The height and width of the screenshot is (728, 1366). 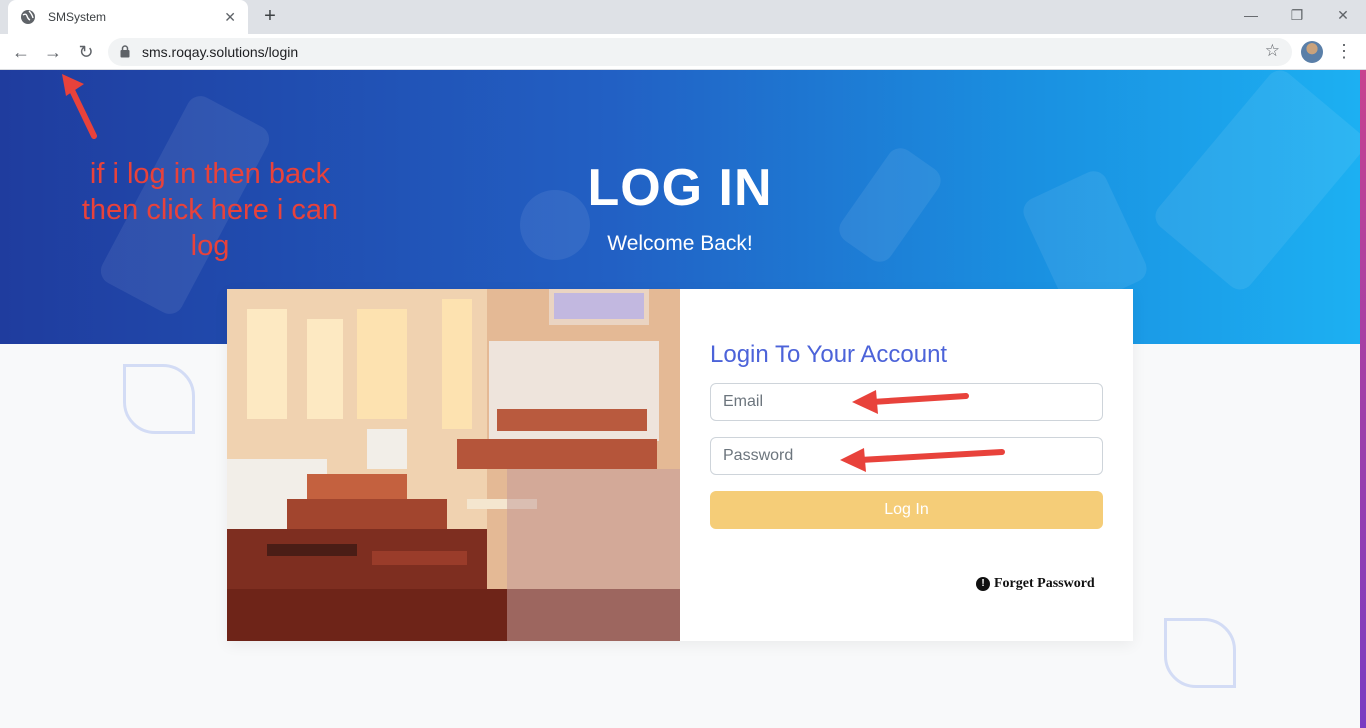 I want to click on password-field, so click(x=906, y=456).